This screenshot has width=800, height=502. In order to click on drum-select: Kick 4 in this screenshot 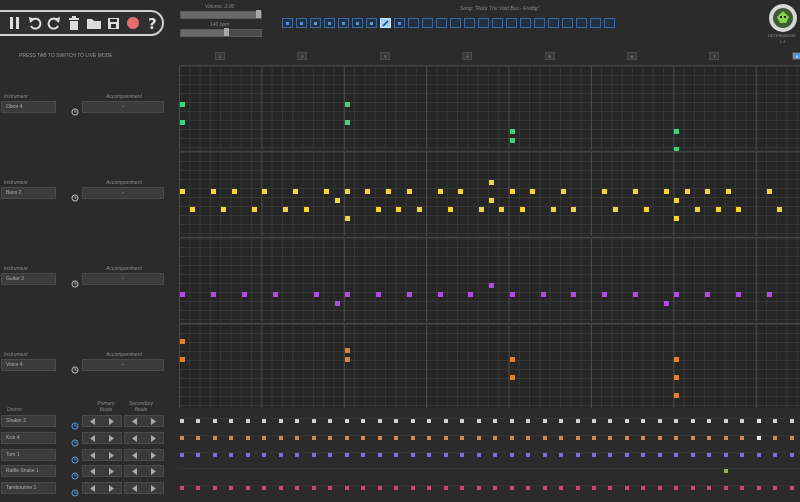, I will do `click(28, 438)`.